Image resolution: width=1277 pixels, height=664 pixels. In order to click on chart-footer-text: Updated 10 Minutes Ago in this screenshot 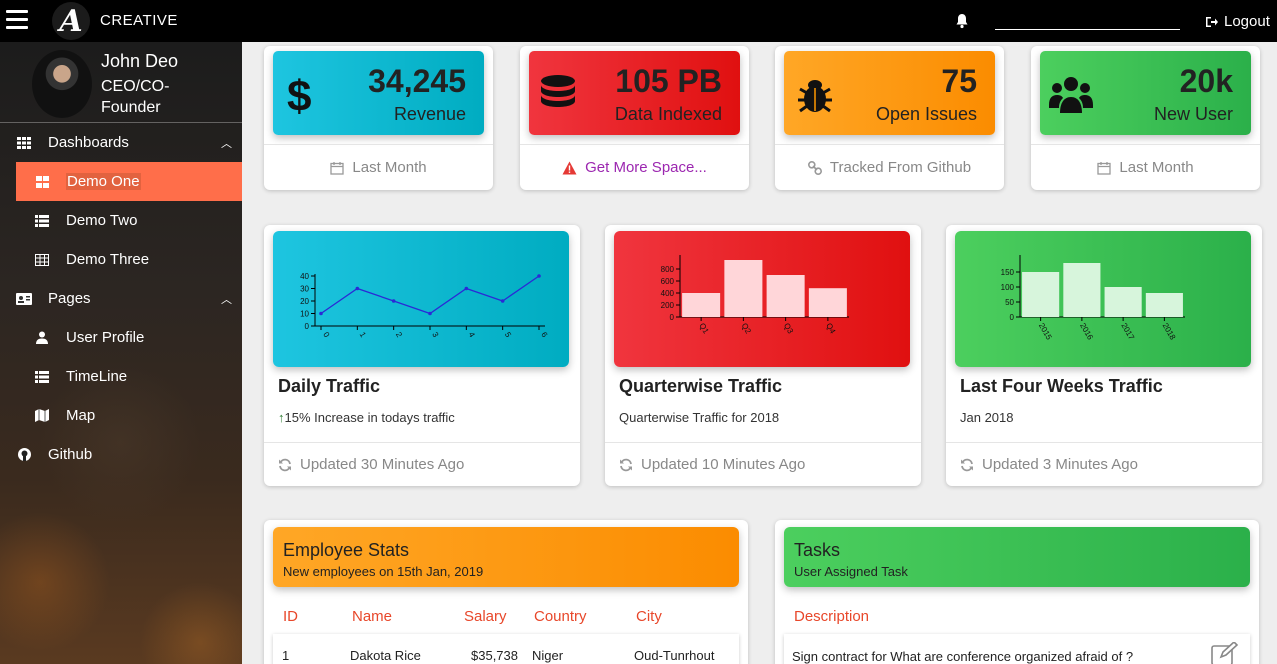, I will do `click(723, 464)`.